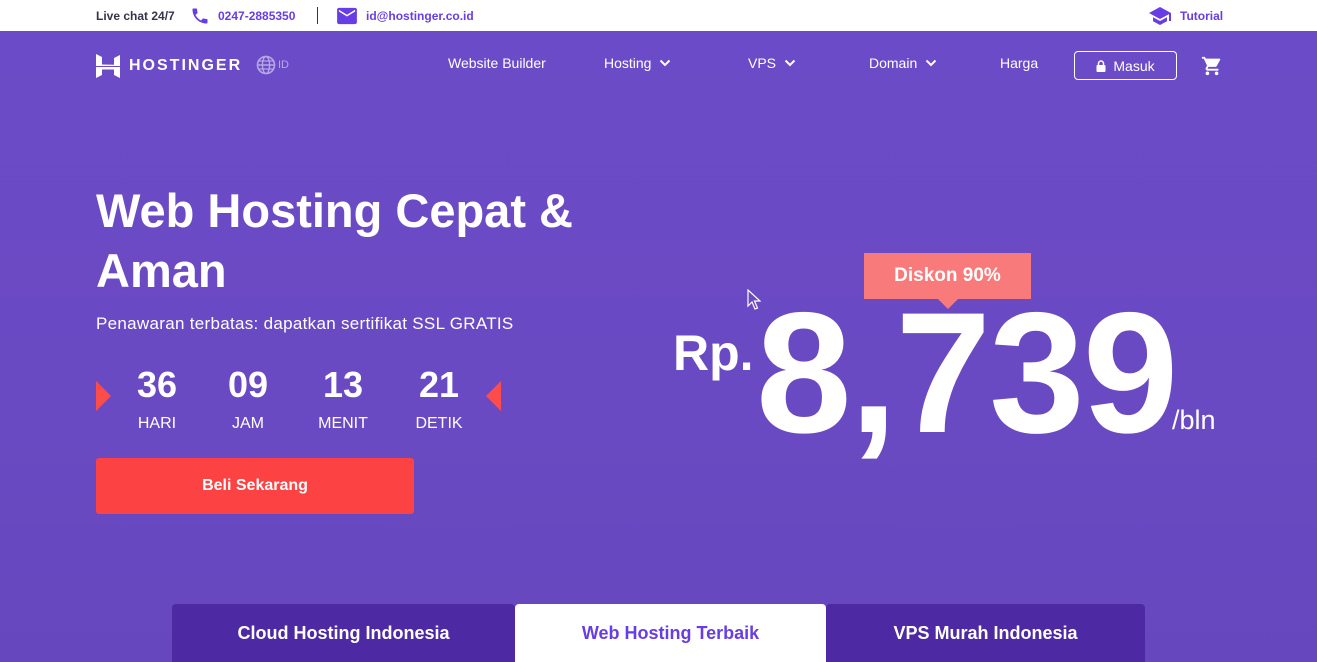 This screenshot has height=662, width=1317. I want to click on buy-now-button: Beli Sekarang, so click(255, 486).